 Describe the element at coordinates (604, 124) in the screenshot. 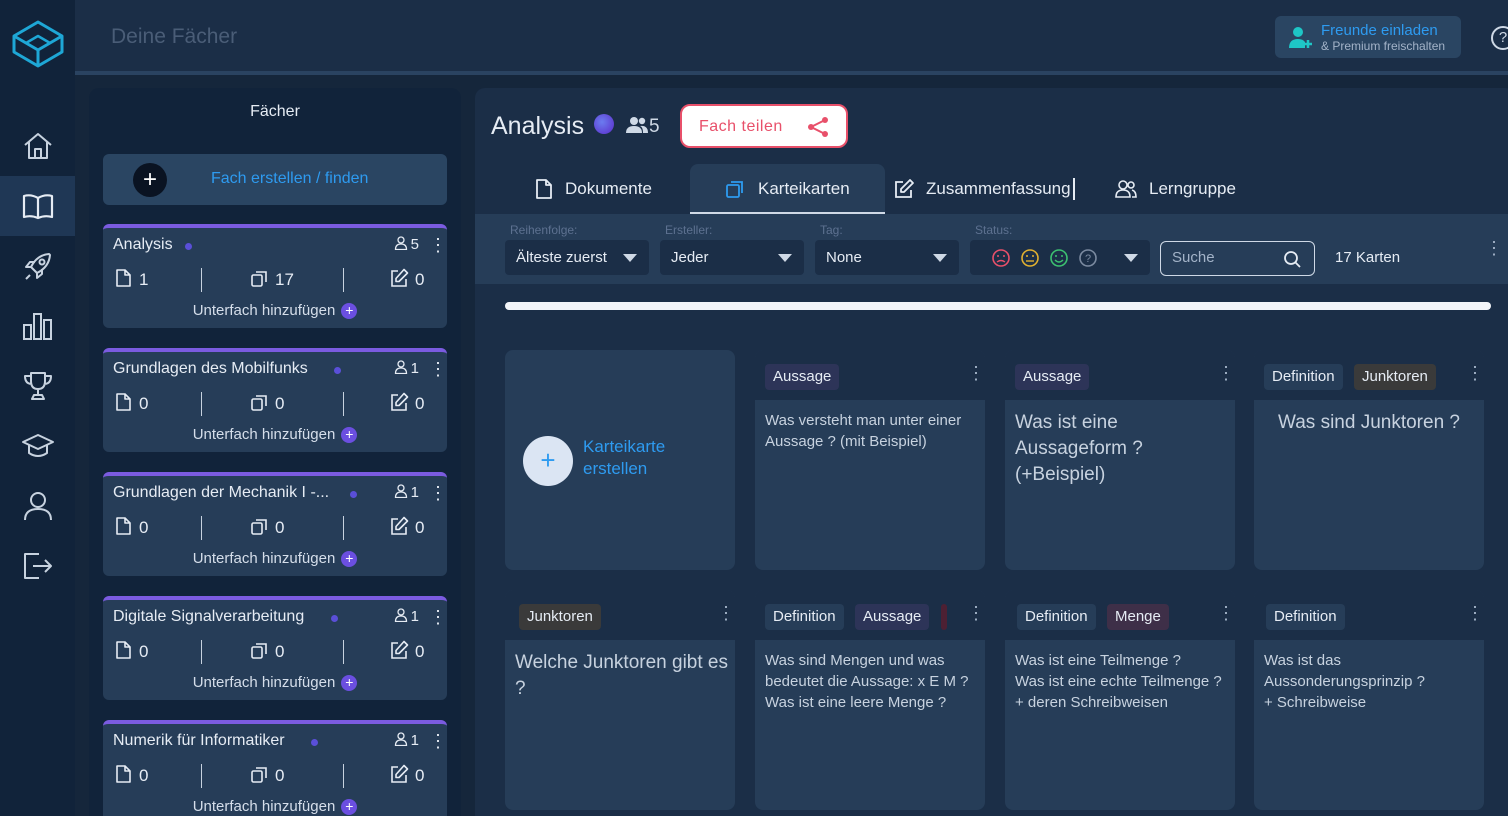

I see `subject-color-dot` at that location.